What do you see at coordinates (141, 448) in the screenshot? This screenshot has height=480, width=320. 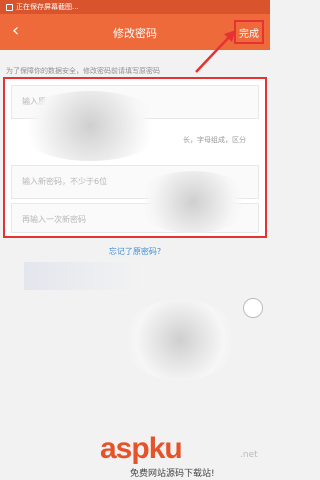 I see `watermark-brand: aspku` at bounding box center [141, 448].